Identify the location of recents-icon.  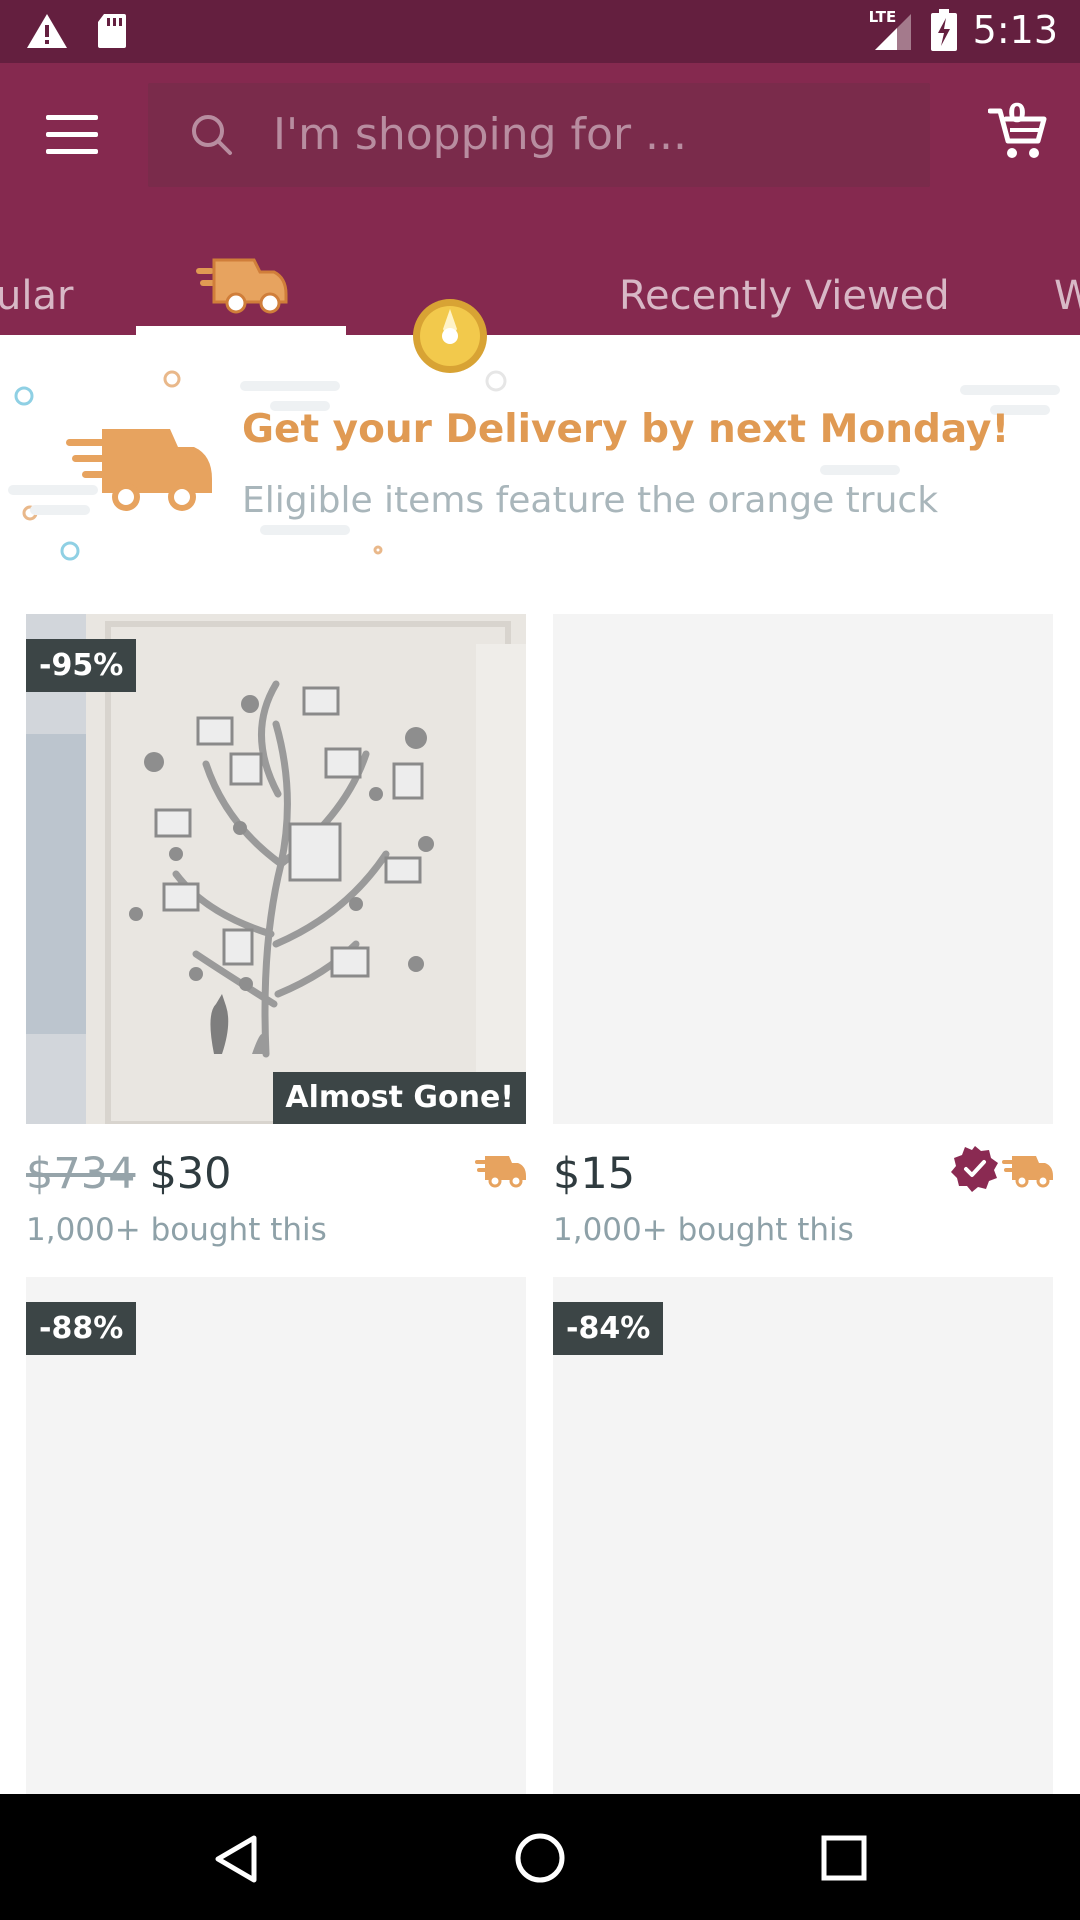
(844, 1858).